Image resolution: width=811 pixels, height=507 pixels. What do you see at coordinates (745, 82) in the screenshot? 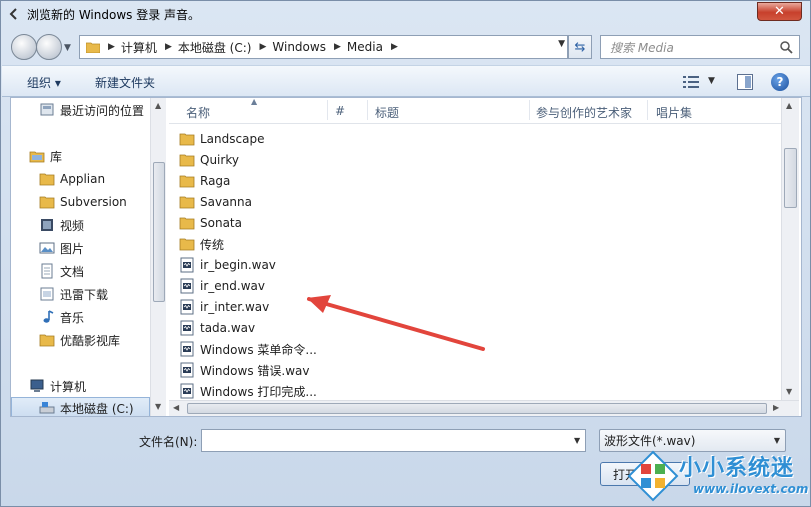
I see `preview-pane-icon` at bounding box center [745, 82].